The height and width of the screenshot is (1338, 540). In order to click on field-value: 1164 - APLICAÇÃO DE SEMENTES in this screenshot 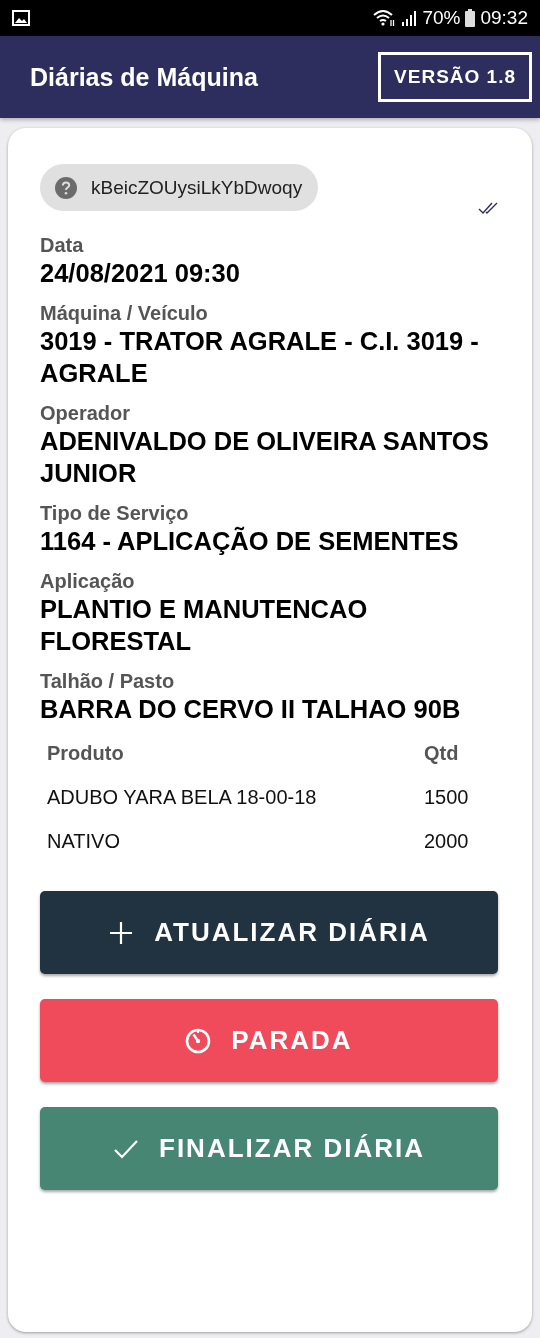, I will do `click(250, 541)`.